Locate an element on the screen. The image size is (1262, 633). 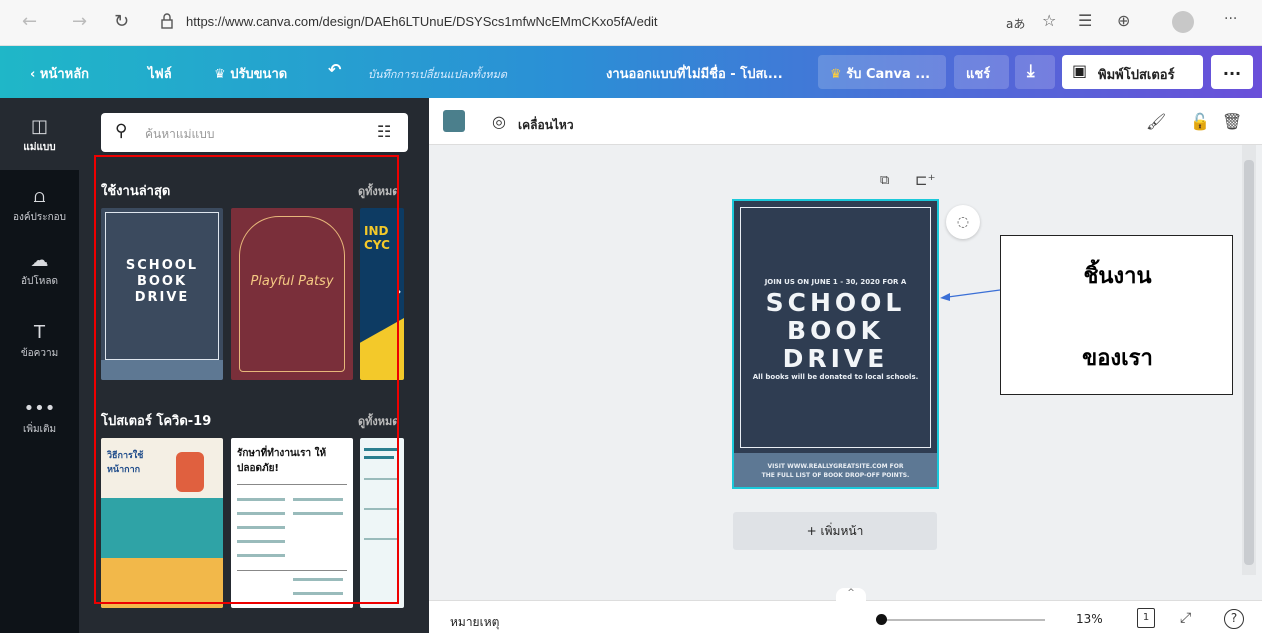
rail-item-more: ••• เพิ่มเติม is located at coordinates (39, 417).